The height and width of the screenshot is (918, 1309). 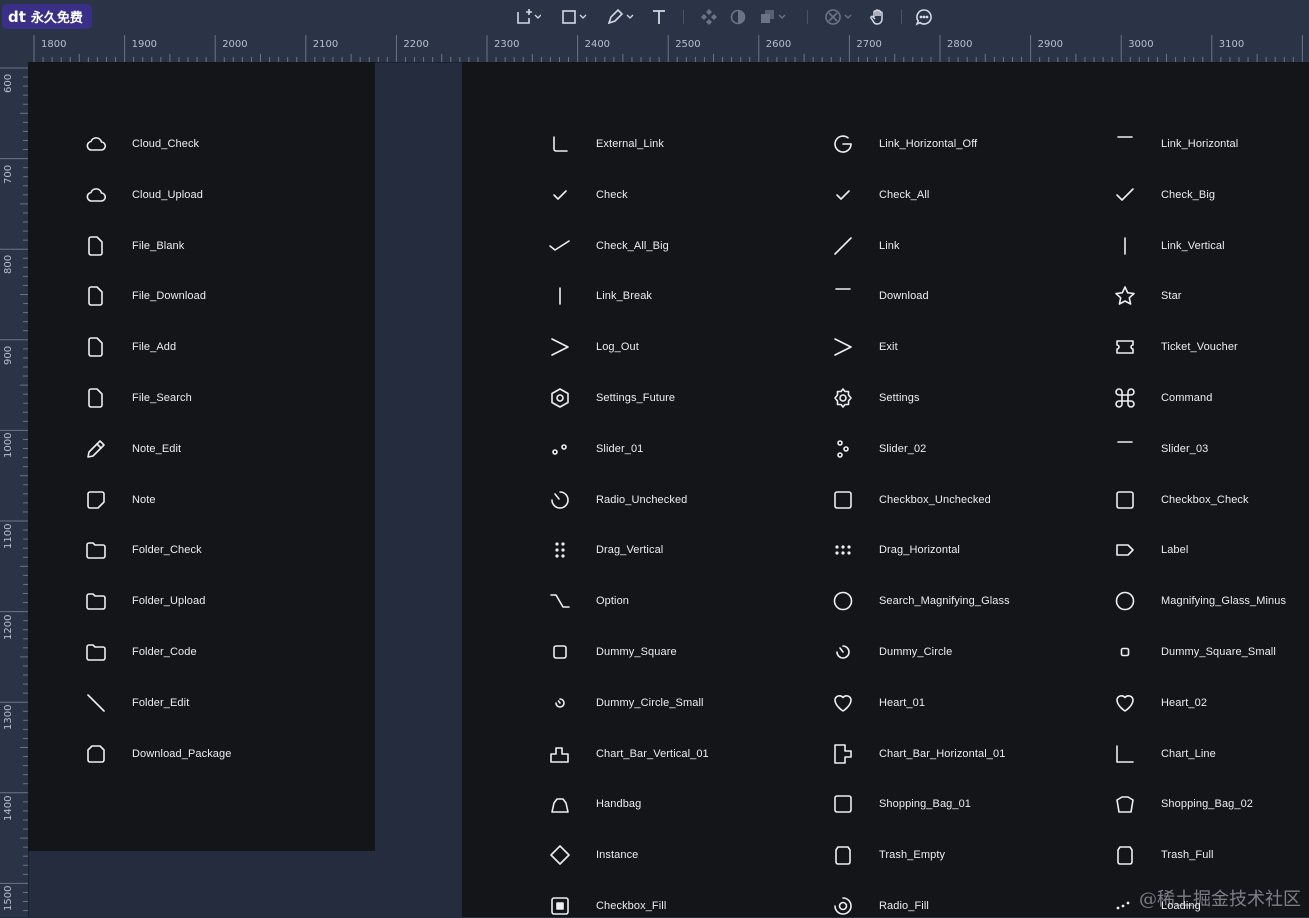 What do you see at coordinates (130, 347) in the screenshot?
I see `icon-list-item: File_Add` at bounding box center [130, 347].